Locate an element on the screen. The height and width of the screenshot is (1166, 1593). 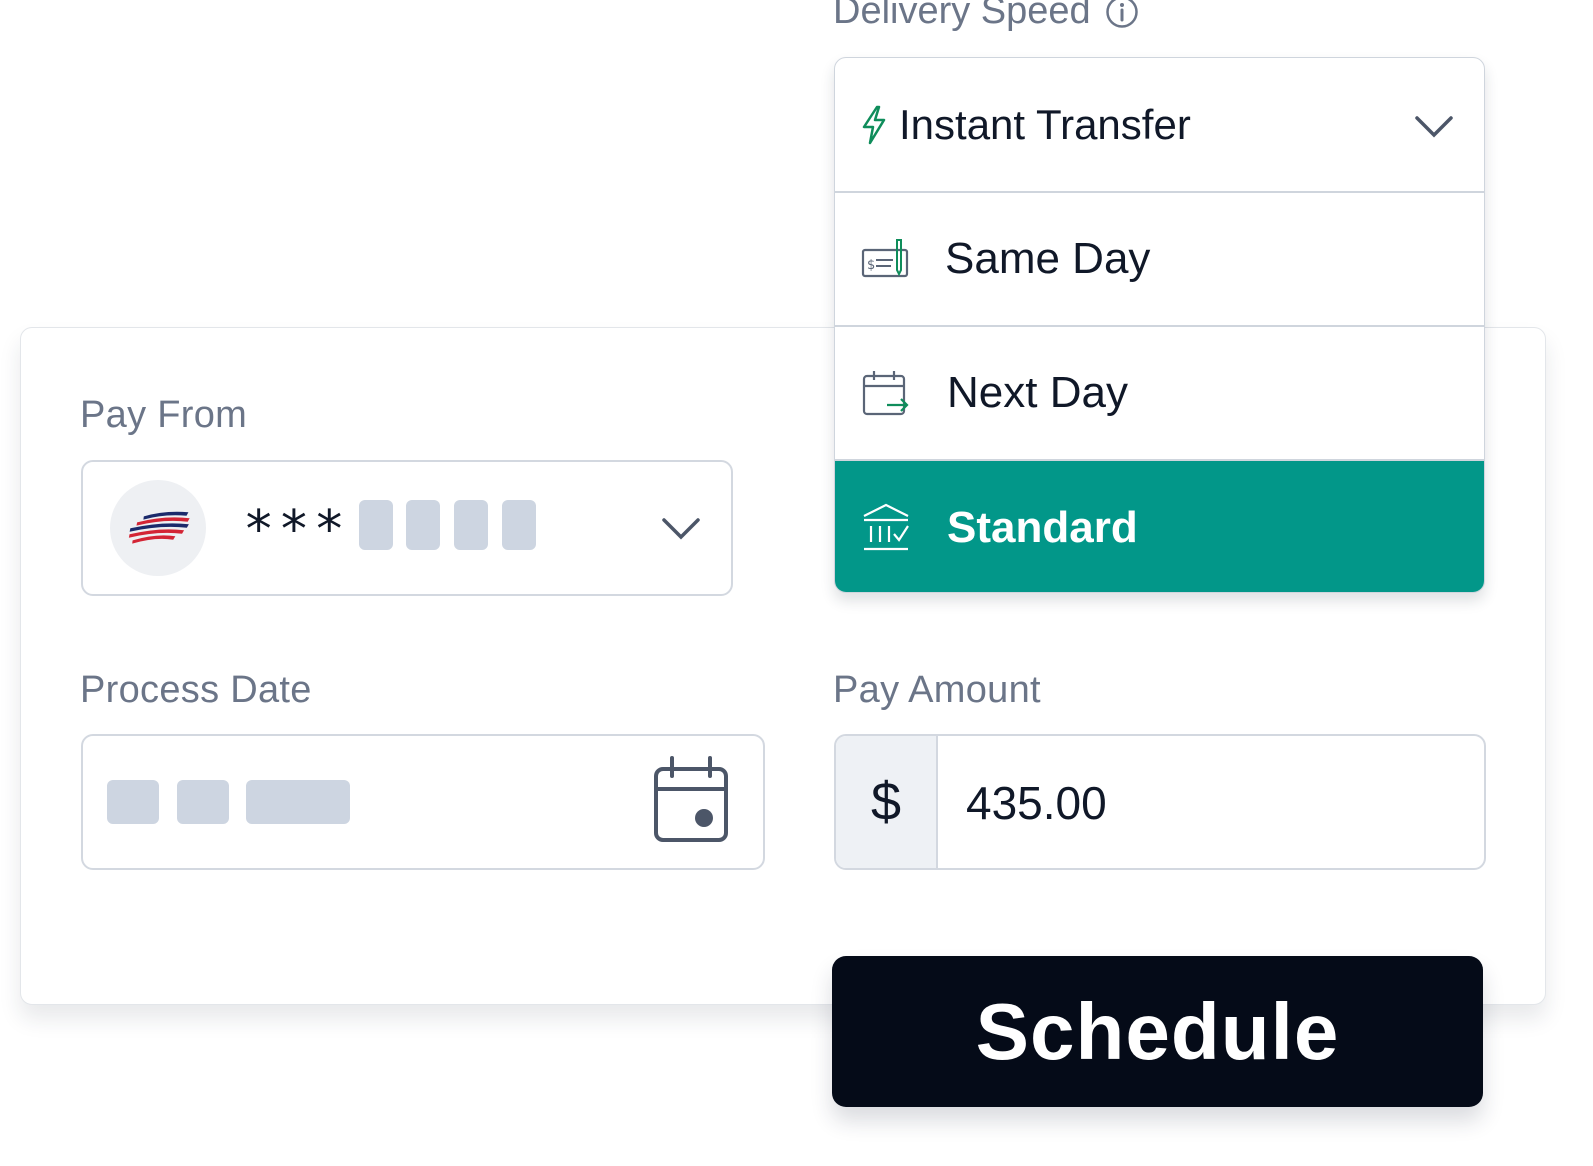
pay-amount-value: 435.00 is located at coordinates (1036, 803).